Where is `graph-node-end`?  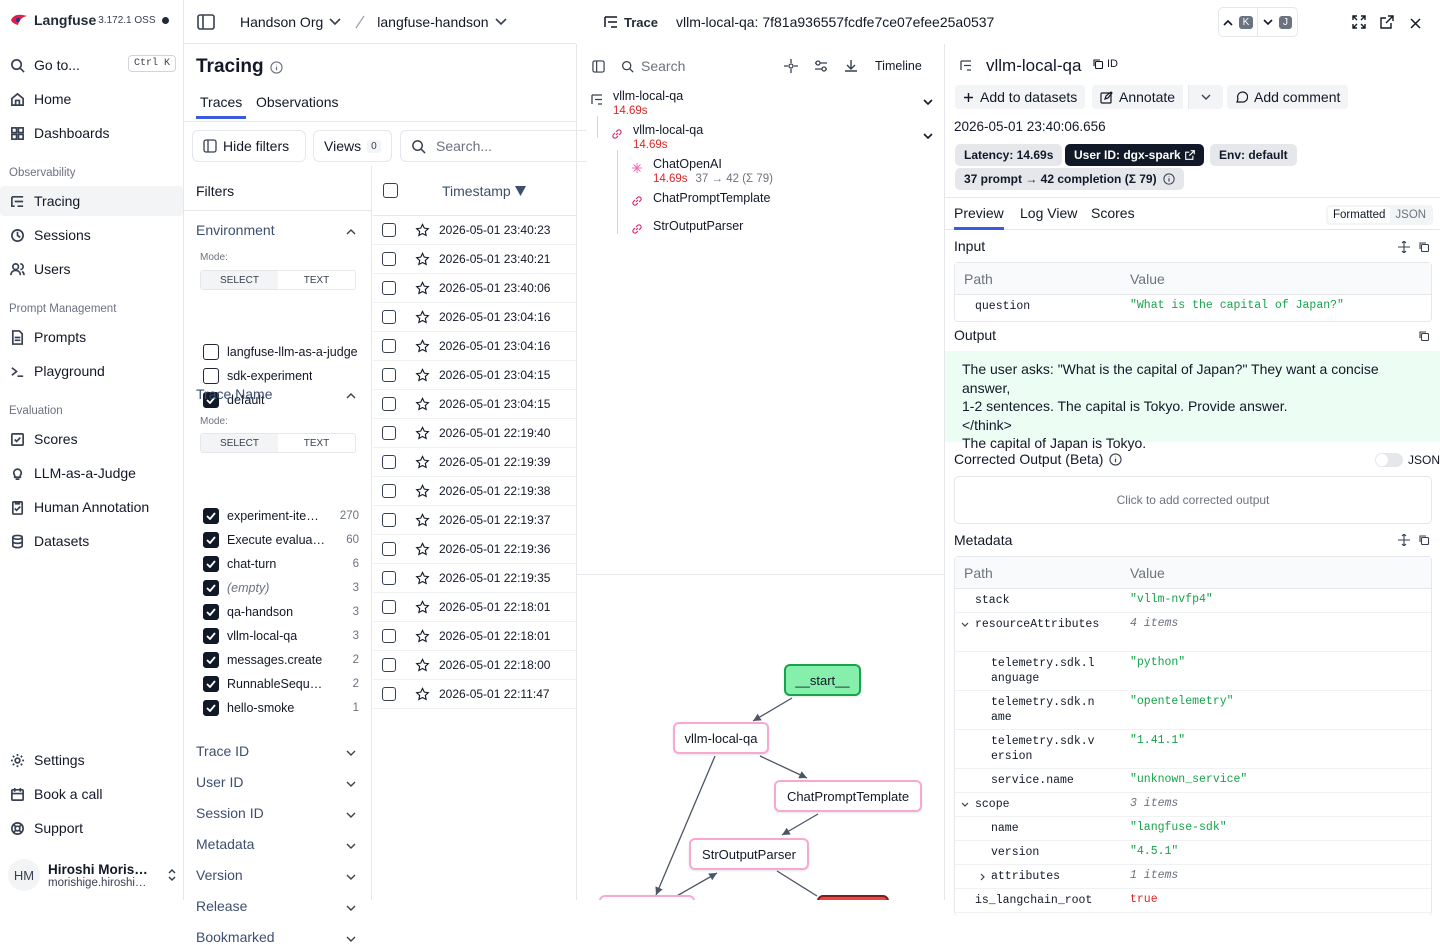 graph-node-end is located at coordinates (853, 897).